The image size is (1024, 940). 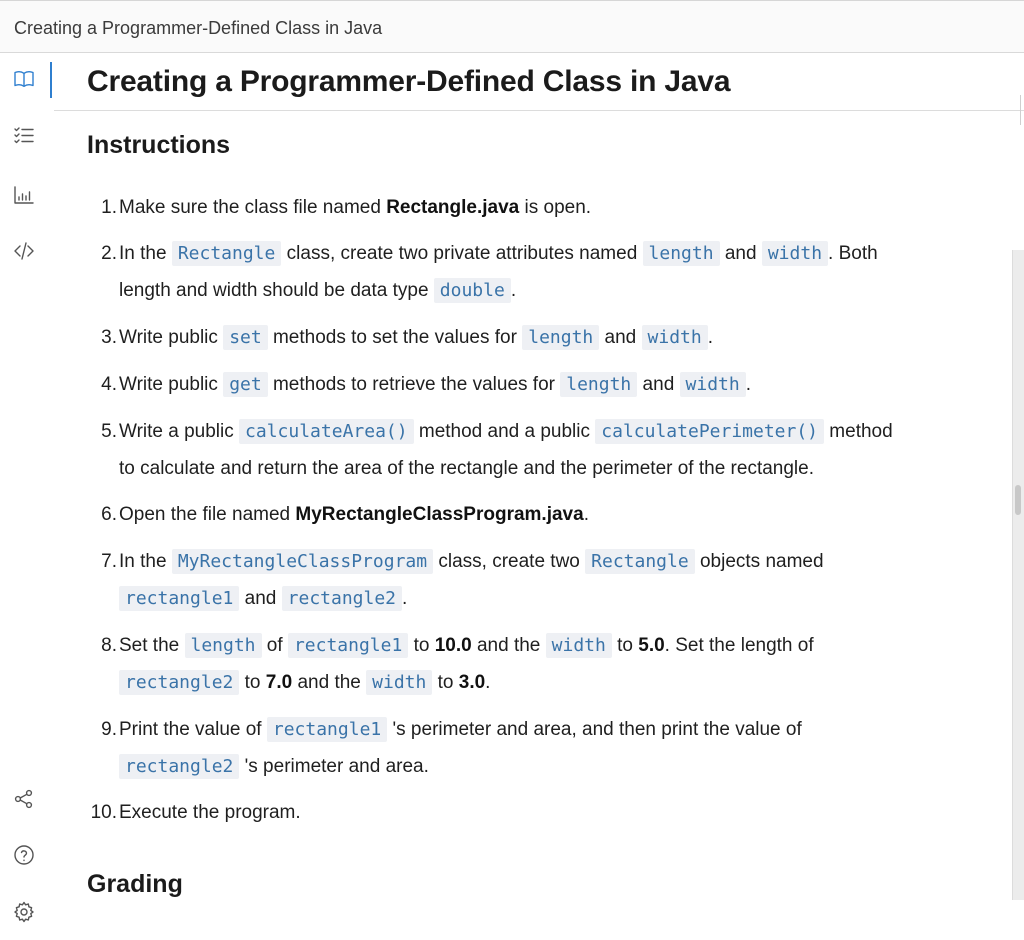 I want to click on help-icon, so click(x=24, y=855).